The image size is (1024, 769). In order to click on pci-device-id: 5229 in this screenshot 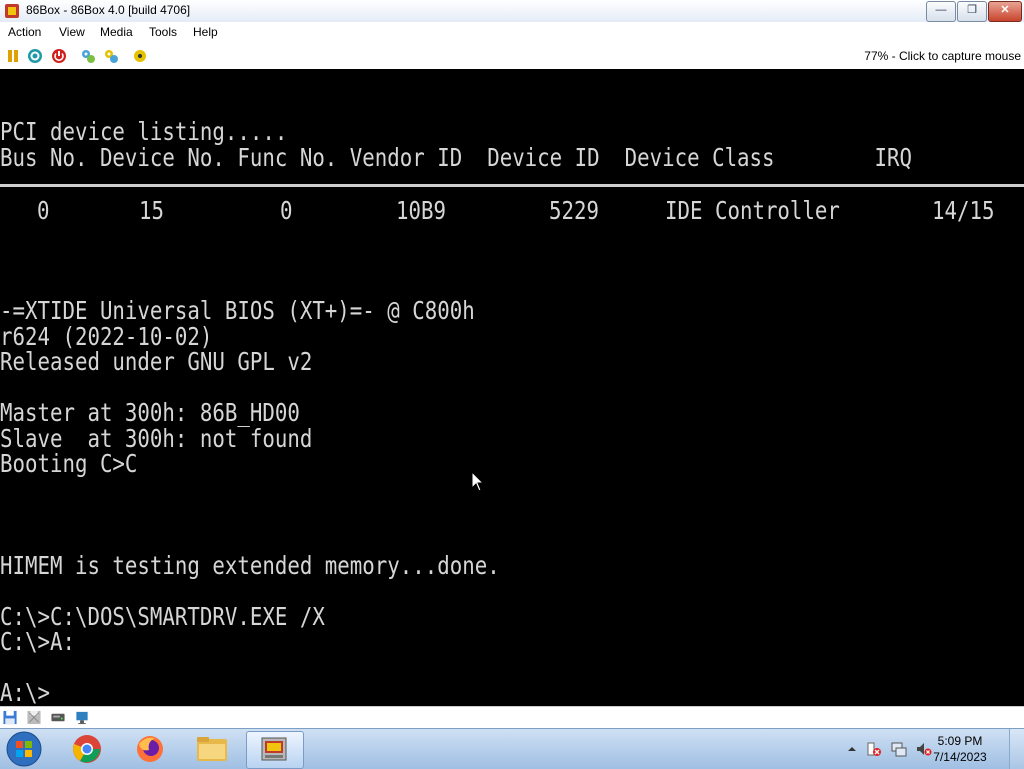, I will do `click(574, 210)`.